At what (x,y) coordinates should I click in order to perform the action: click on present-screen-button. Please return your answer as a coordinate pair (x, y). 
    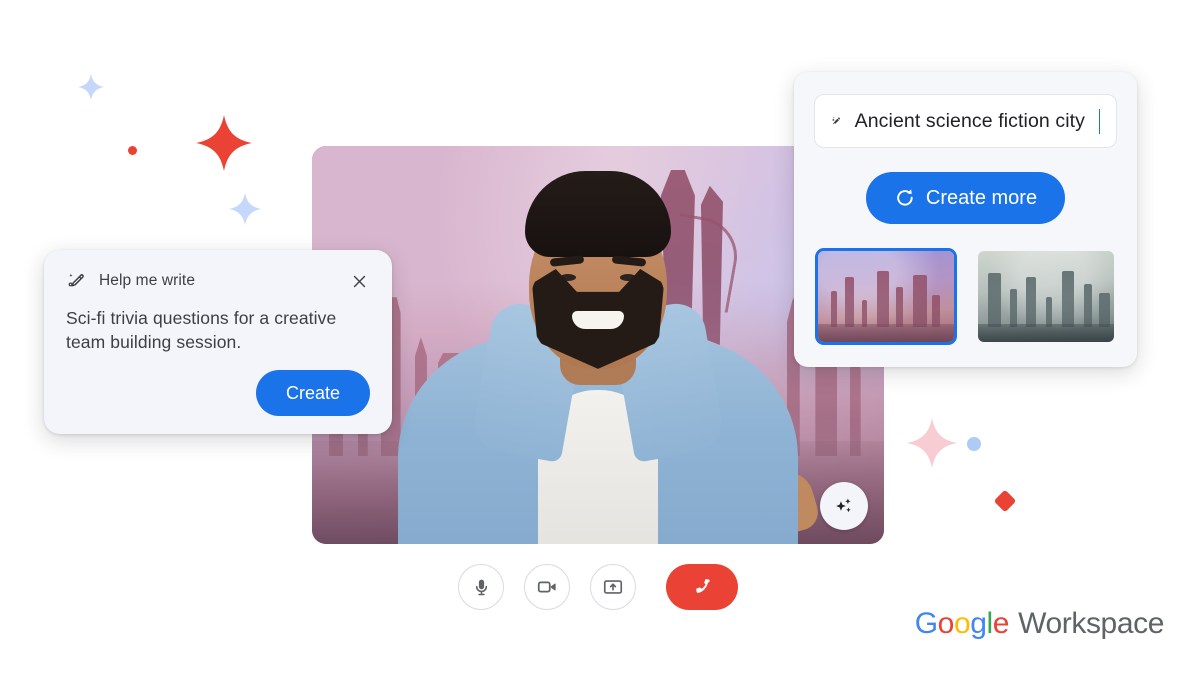
    Looking at the image, I should click on (613, 587).